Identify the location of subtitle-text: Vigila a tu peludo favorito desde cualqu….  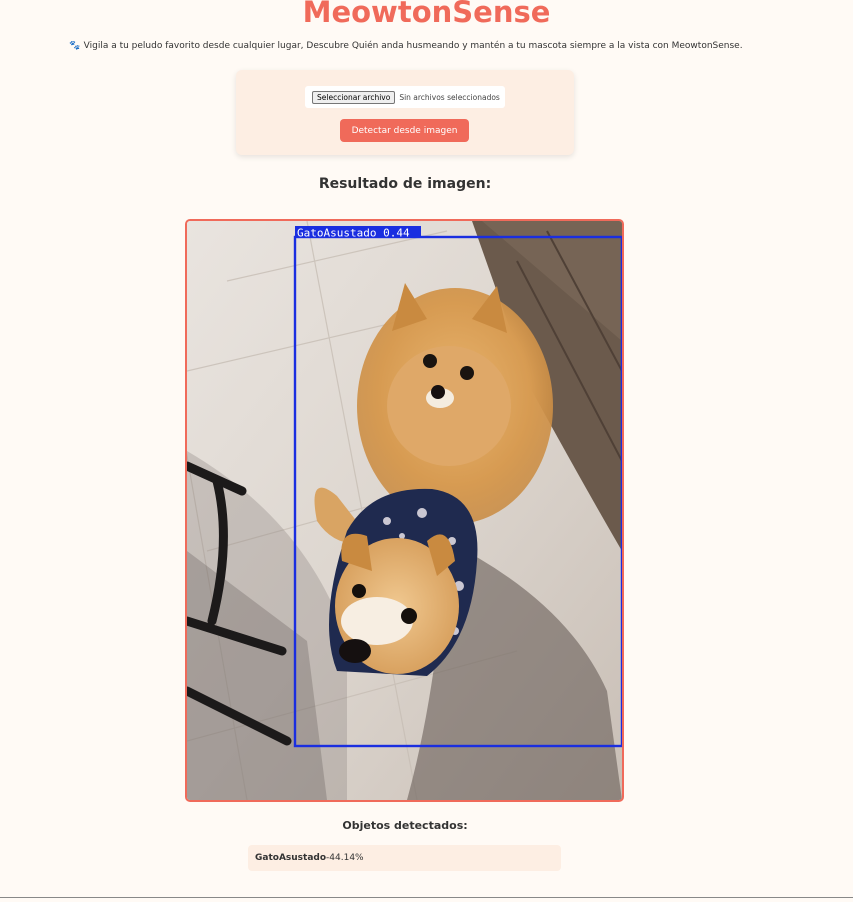
(413, 46).